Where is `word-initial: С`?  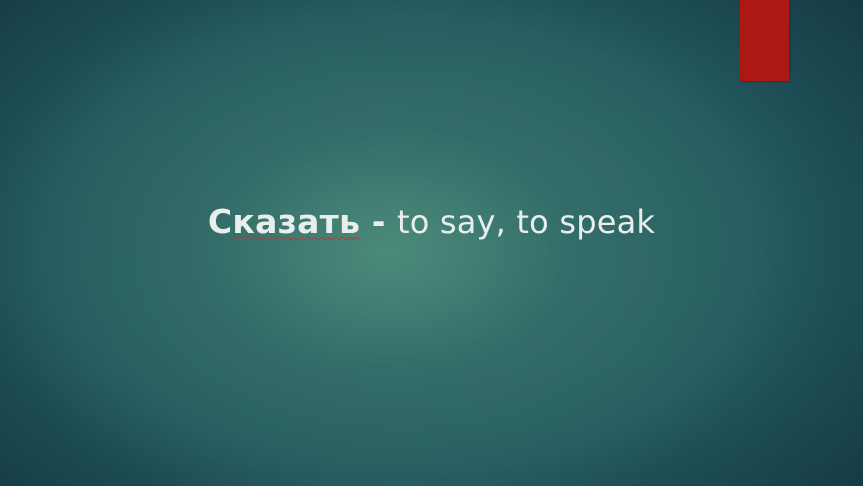 word-initial: С is located at coordinates (220, 221).